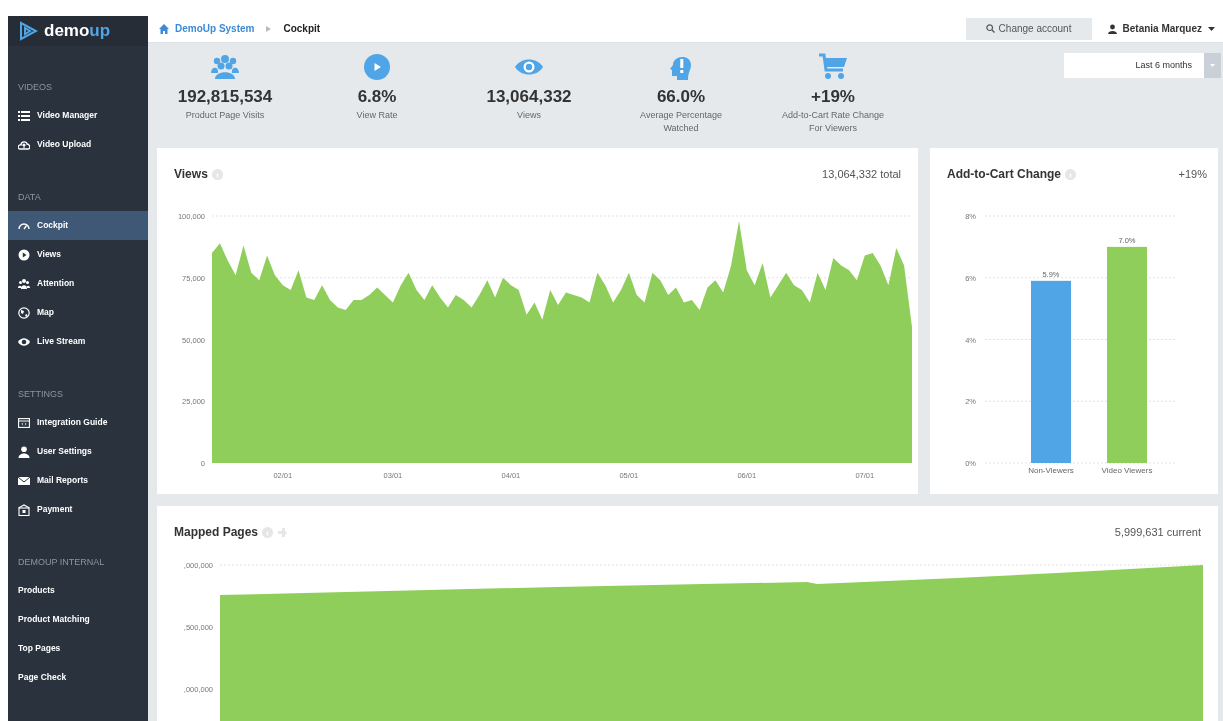  What do you see at coordinates (78, 422) in the screenshot?
I see `sidebar-item: Integration Guide` at bounding box center [78, 422].